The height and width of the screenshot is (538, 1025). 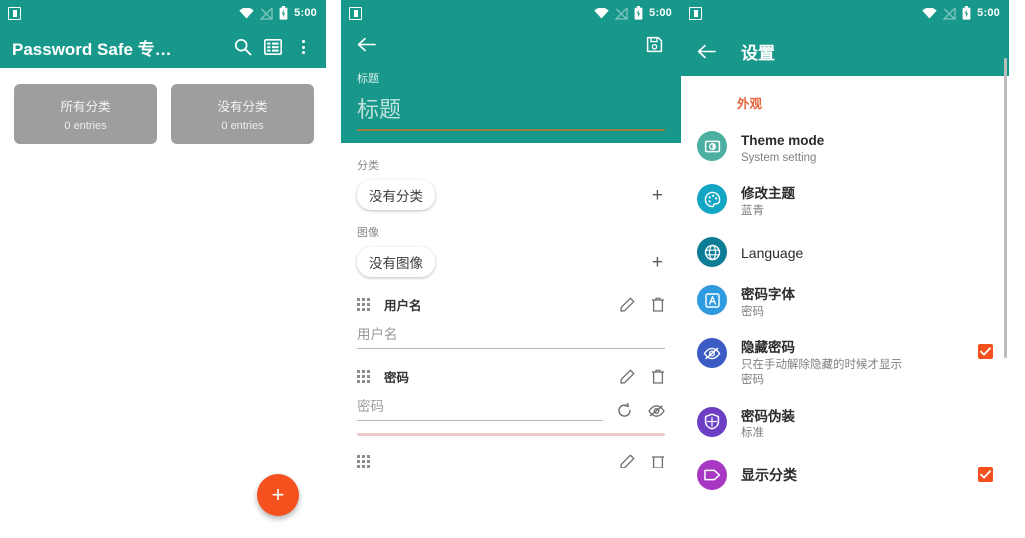 I want to click on category-field-label: 分类, so click(x=368, y=166).